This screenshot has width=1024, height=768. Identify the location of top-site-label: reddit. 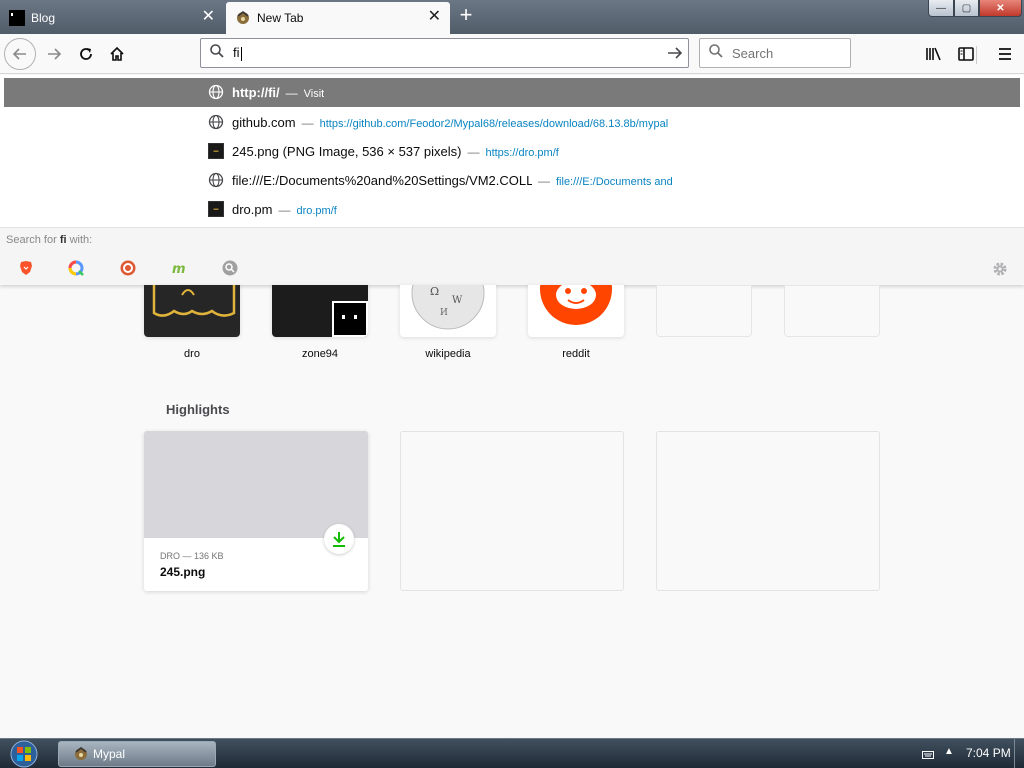
(576, 354).